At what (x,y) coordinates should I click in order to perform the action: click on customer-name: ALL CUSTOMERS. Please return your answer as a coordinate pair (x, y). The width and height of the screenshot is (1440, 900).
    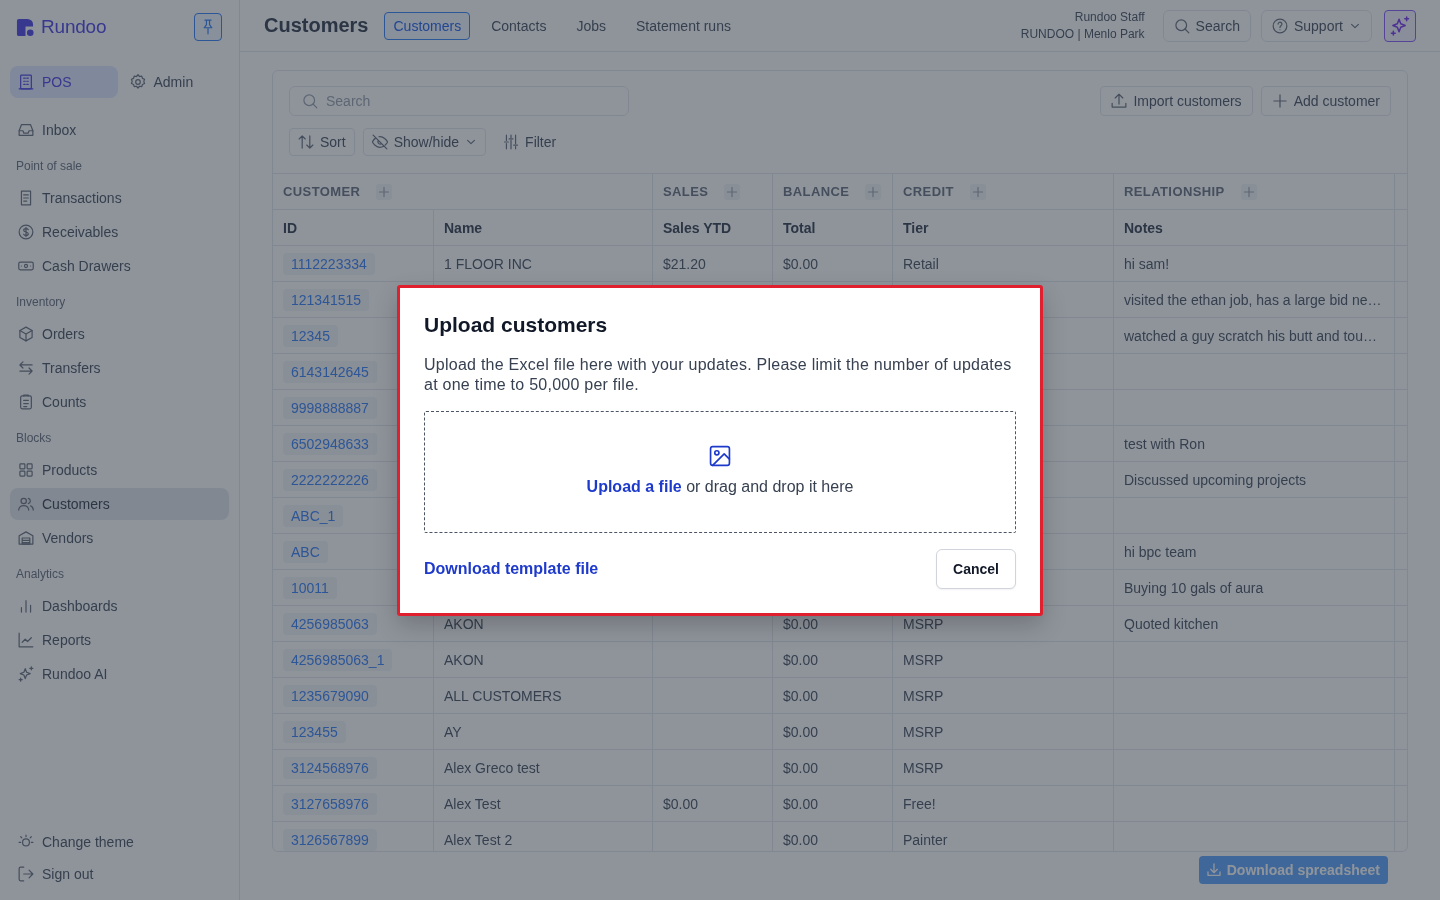
    Looking at the image, I should click on (503, 695).